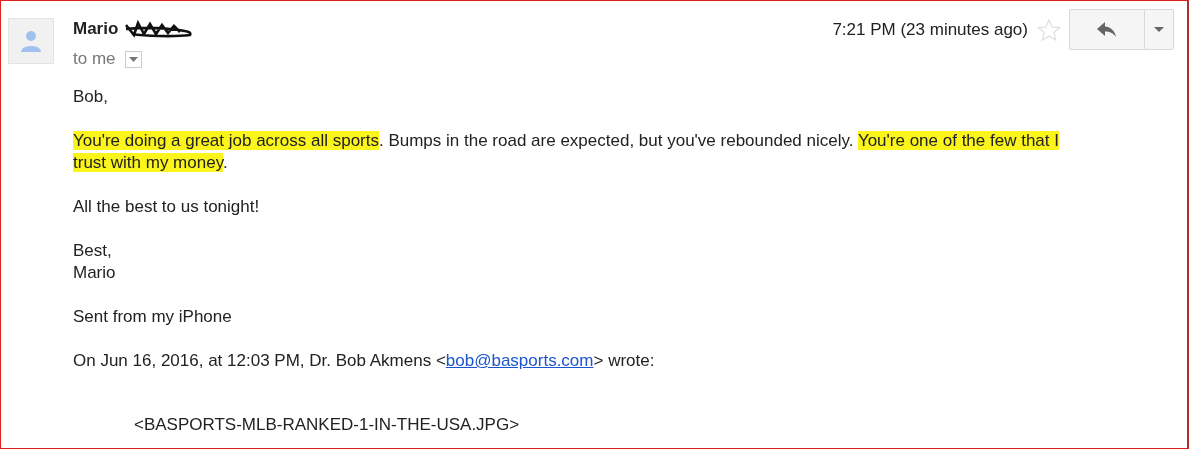  I want to click on recipient-label: to me, so click(94, 59).